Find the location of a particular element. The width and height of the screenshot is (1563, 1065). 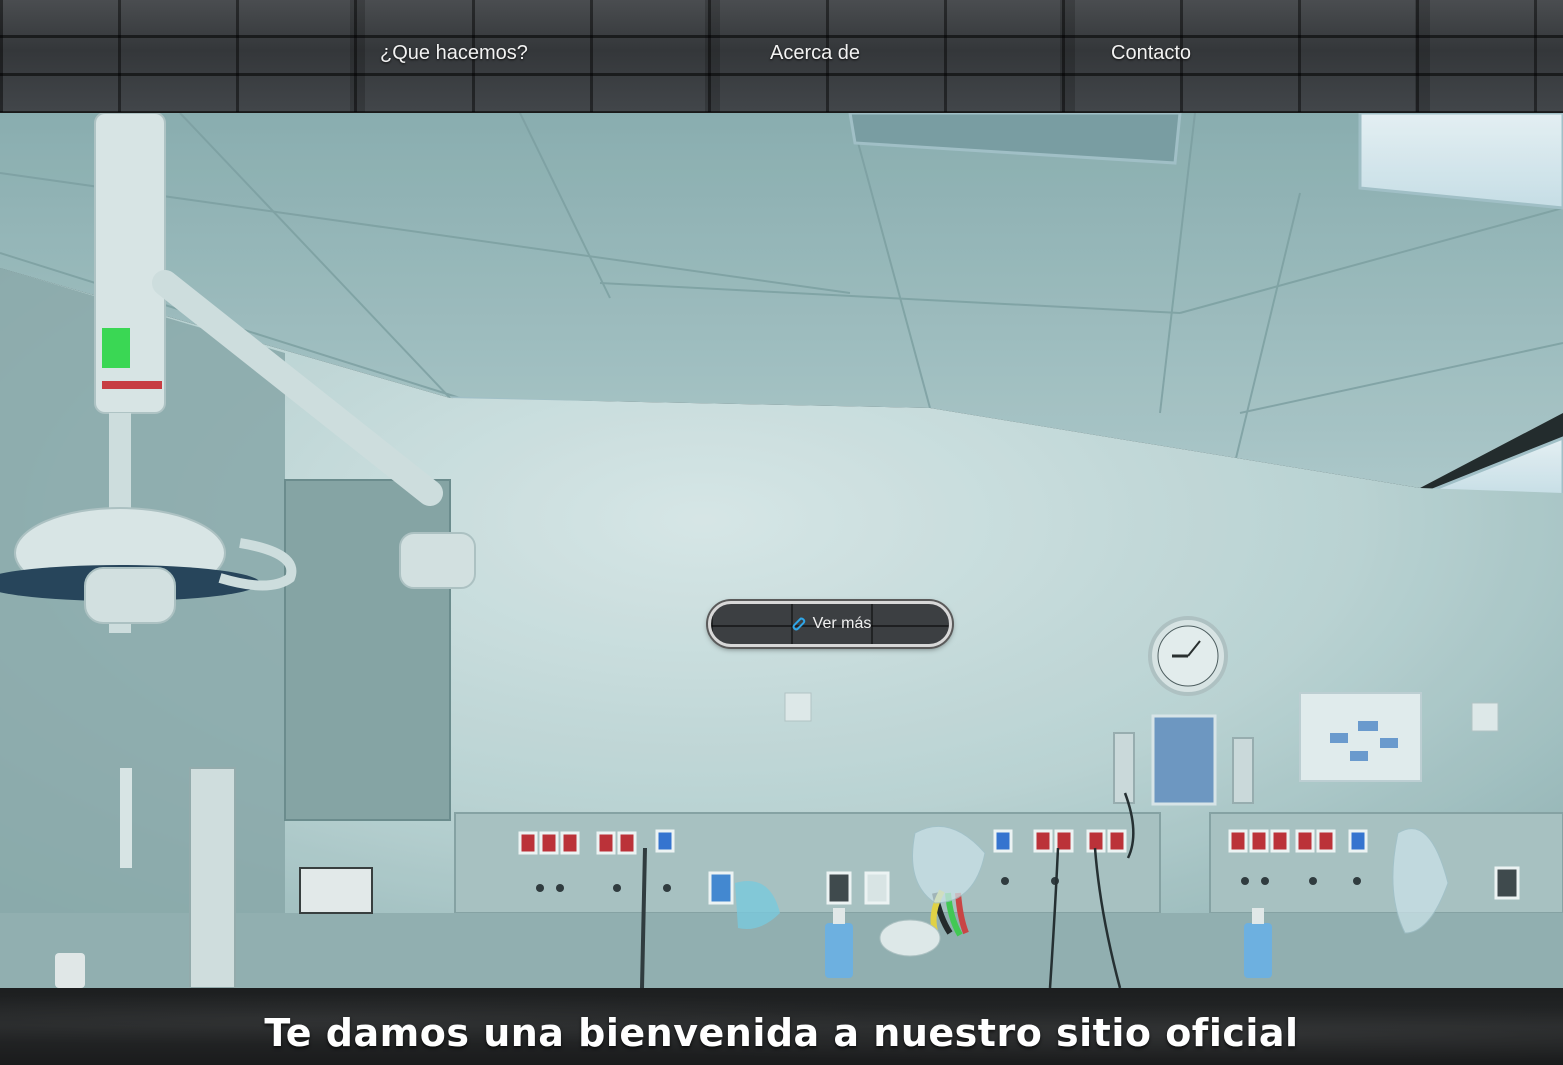

ver-mas-button: Ver más is located at coordinates (830, 624).